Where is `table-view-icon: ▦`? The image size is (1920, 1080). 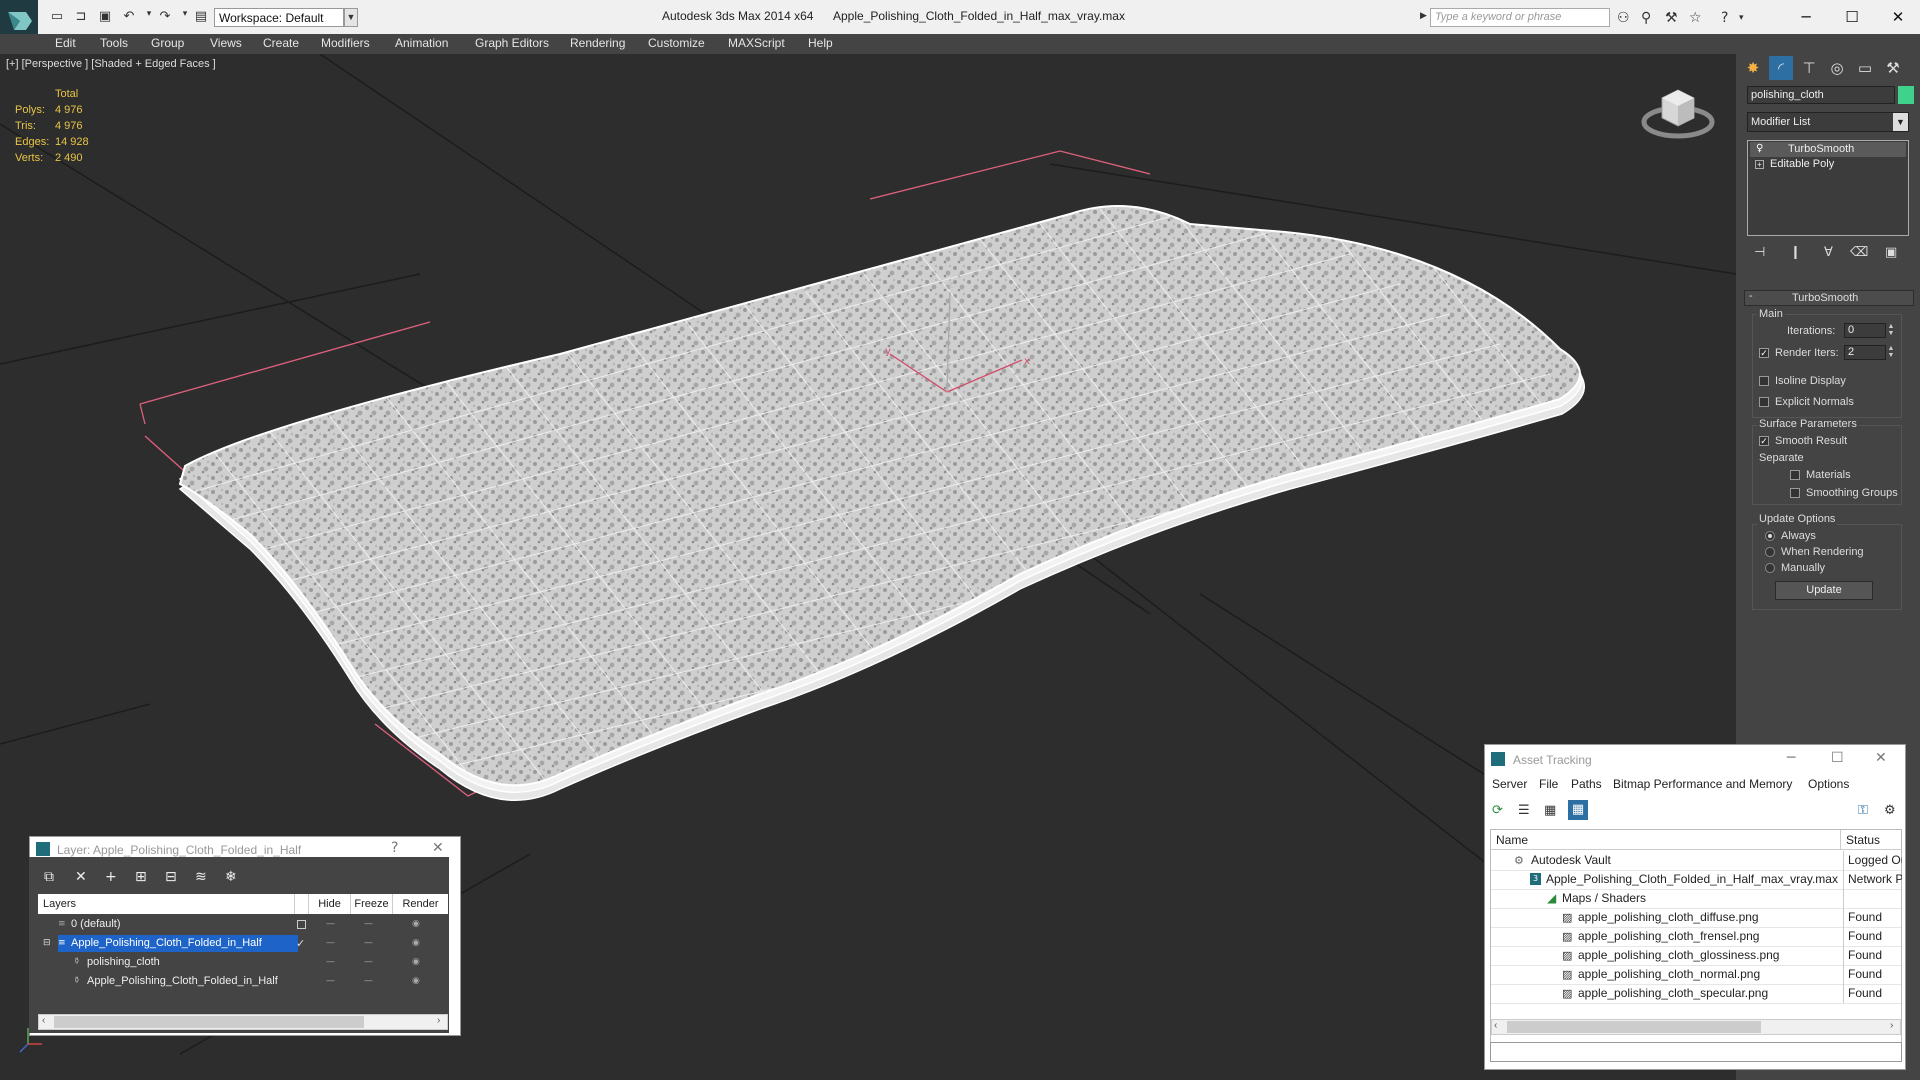
table-view-icon: ▦ is located at coordinates (1550, 810).